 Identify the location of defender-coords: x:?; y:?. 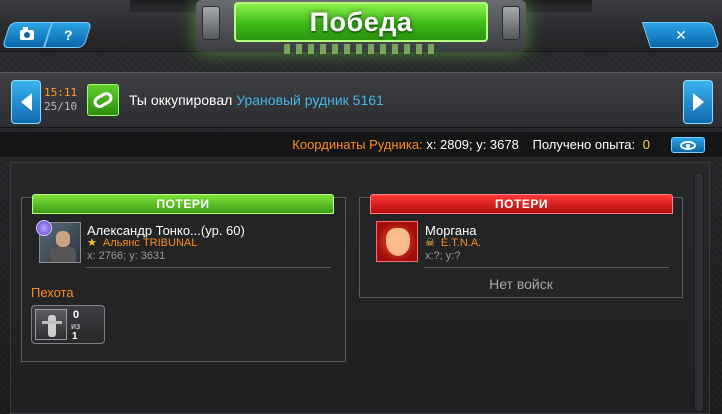
(443, 256).